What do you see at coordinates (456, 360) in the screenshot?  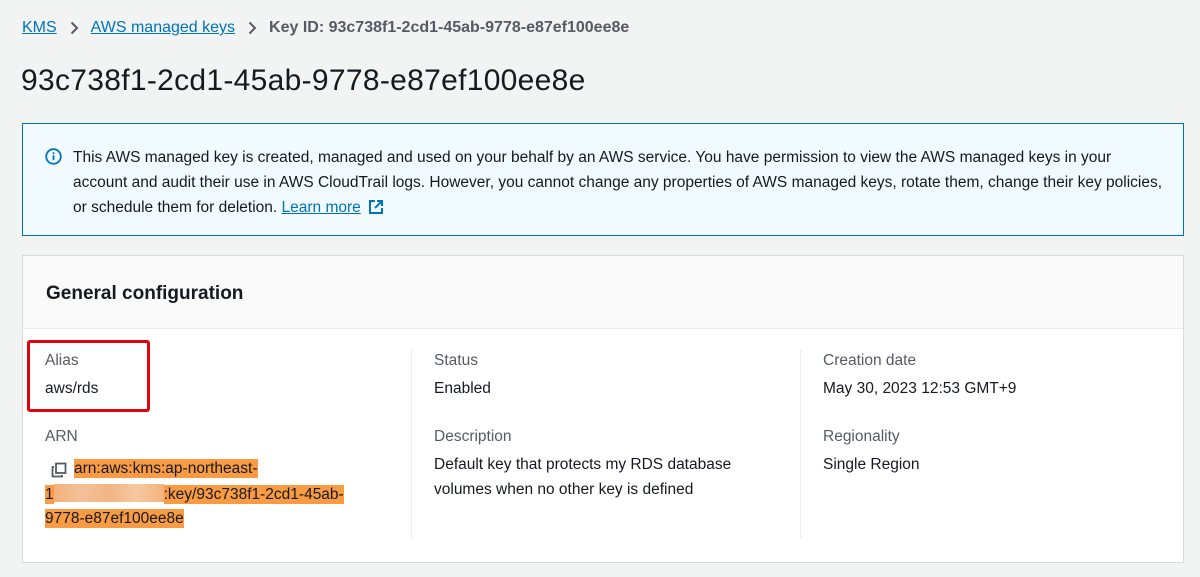 I see `status-label: Status` at bounding box center [456, 360].